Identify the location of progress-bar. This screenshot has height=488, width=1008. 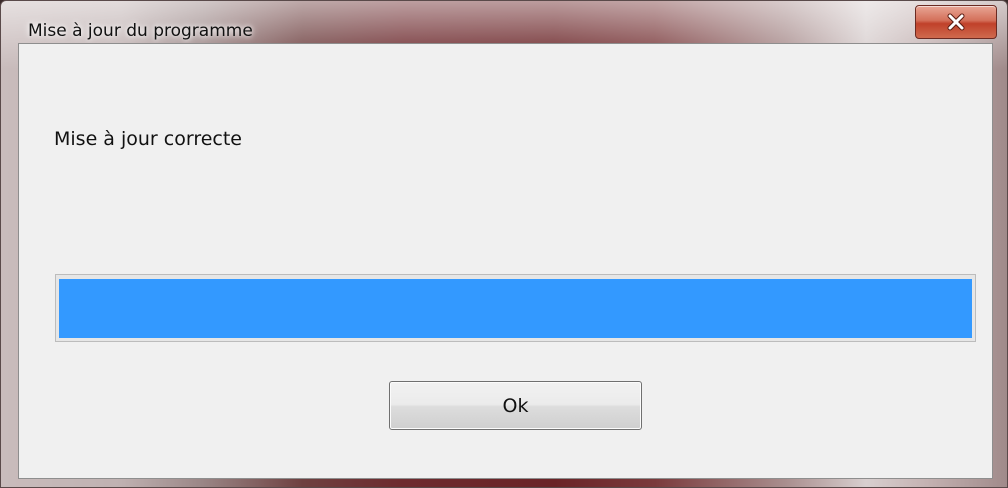
(515, 308).